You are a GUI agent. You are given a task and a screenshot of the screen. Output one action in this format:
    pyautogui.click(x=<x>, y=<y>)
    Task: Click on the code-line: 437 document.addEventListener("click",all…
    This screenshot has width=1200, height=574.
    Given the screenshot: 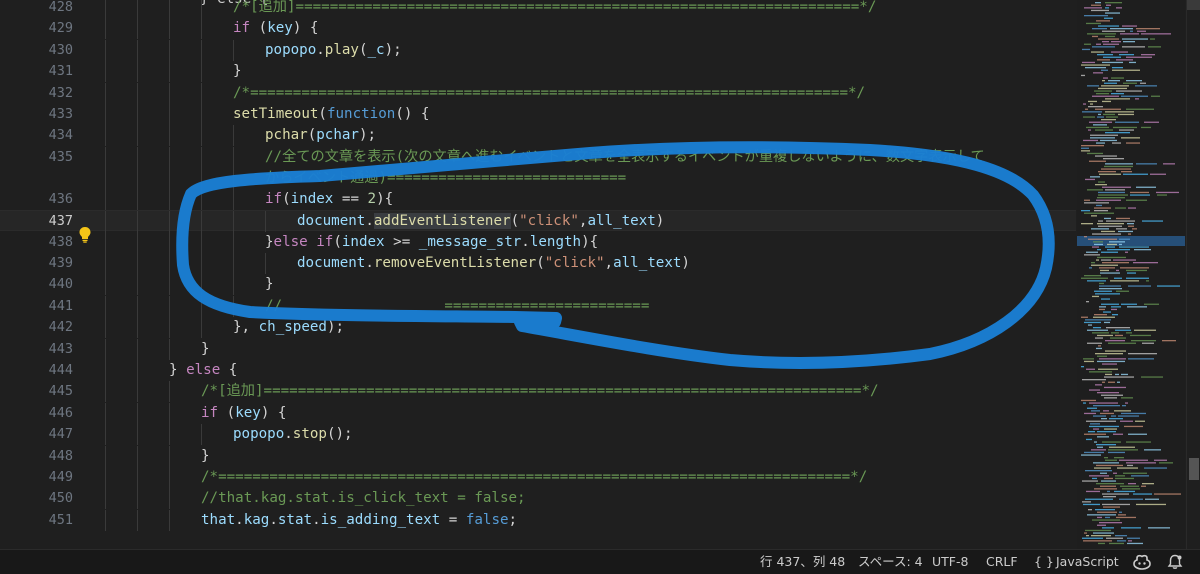 What is the action you would take?
    pyautogui.click(x=538, y=221)
    